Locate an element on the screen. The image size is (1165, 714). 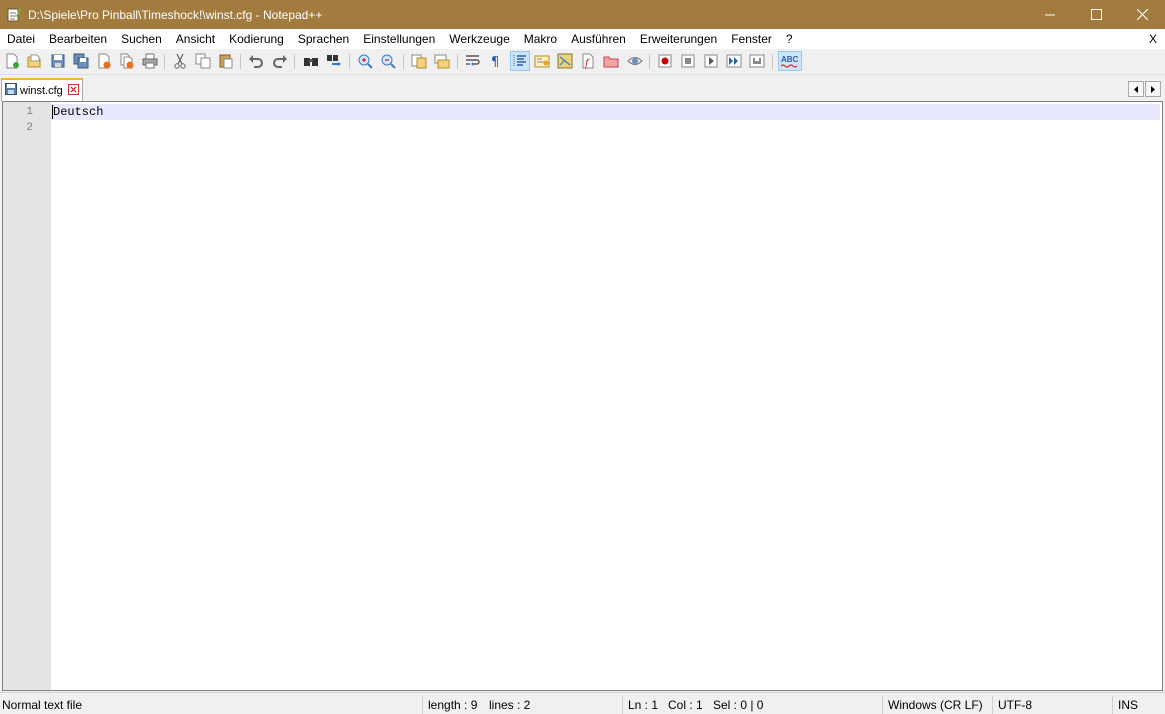
chevron-right-icon is located at coordinates (1153, 89).